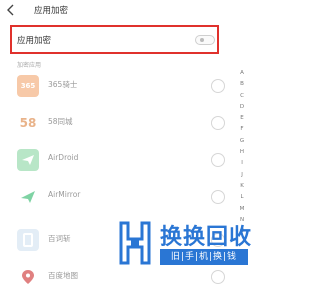  I want to click on watermark: 换换回收 旧|手|机|换|钱, so click(184, 244).